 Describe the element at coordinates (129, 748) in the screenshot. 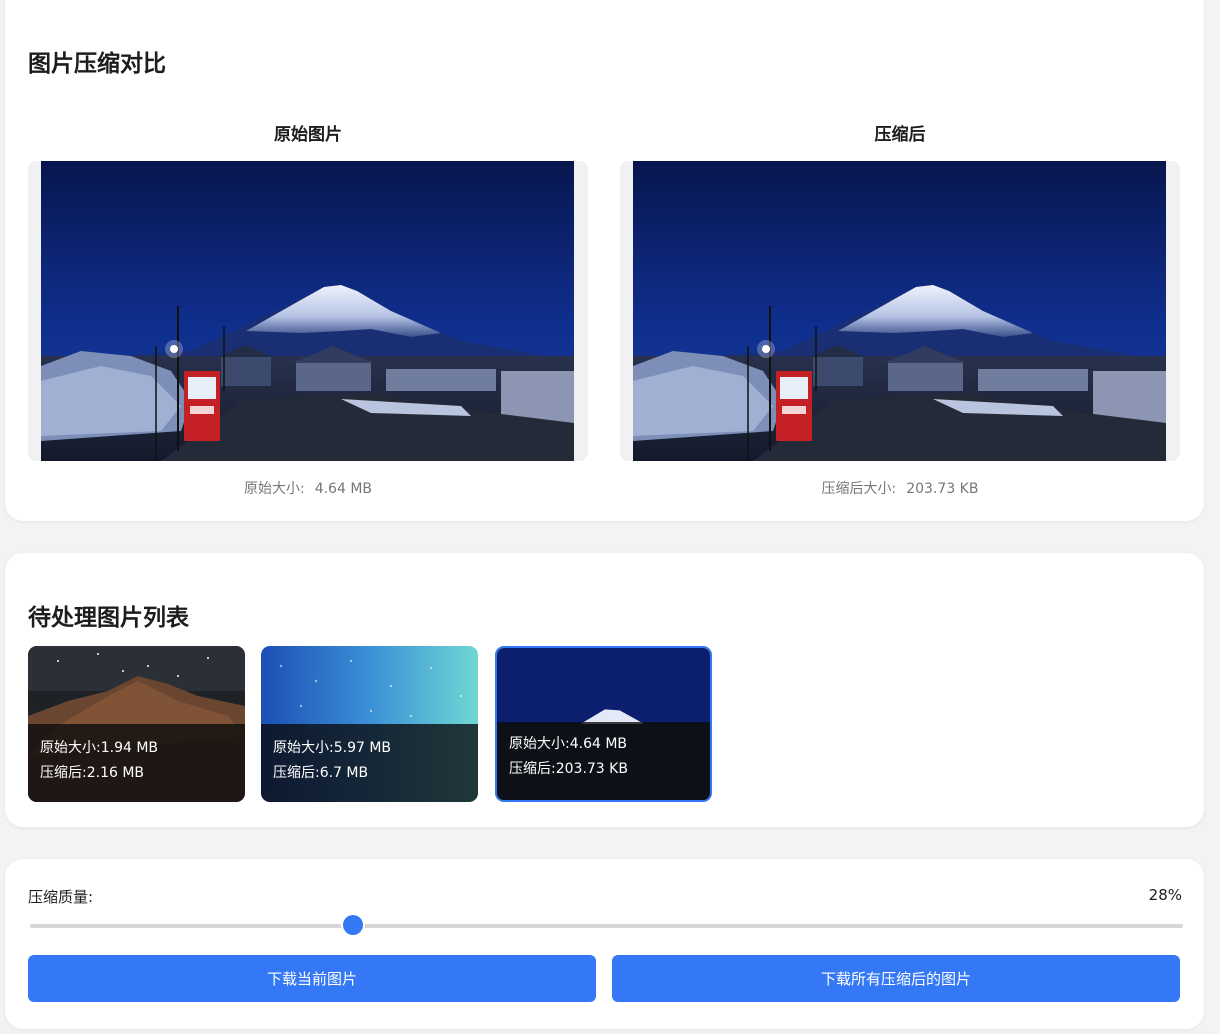

I see `thumb-orig-value: 1.94 MB` at that location.